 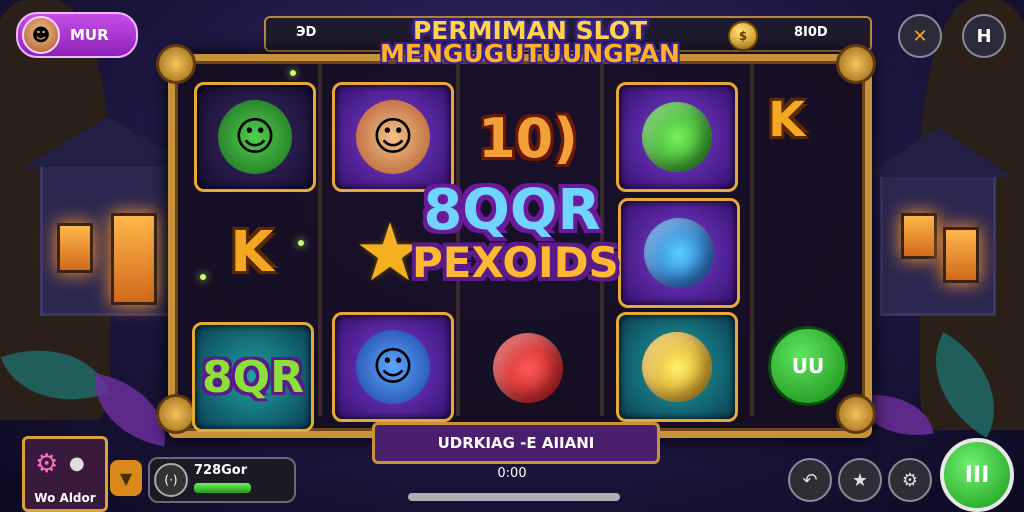 I want to click on symbol-blue-candy, so click(x=679, y=253).